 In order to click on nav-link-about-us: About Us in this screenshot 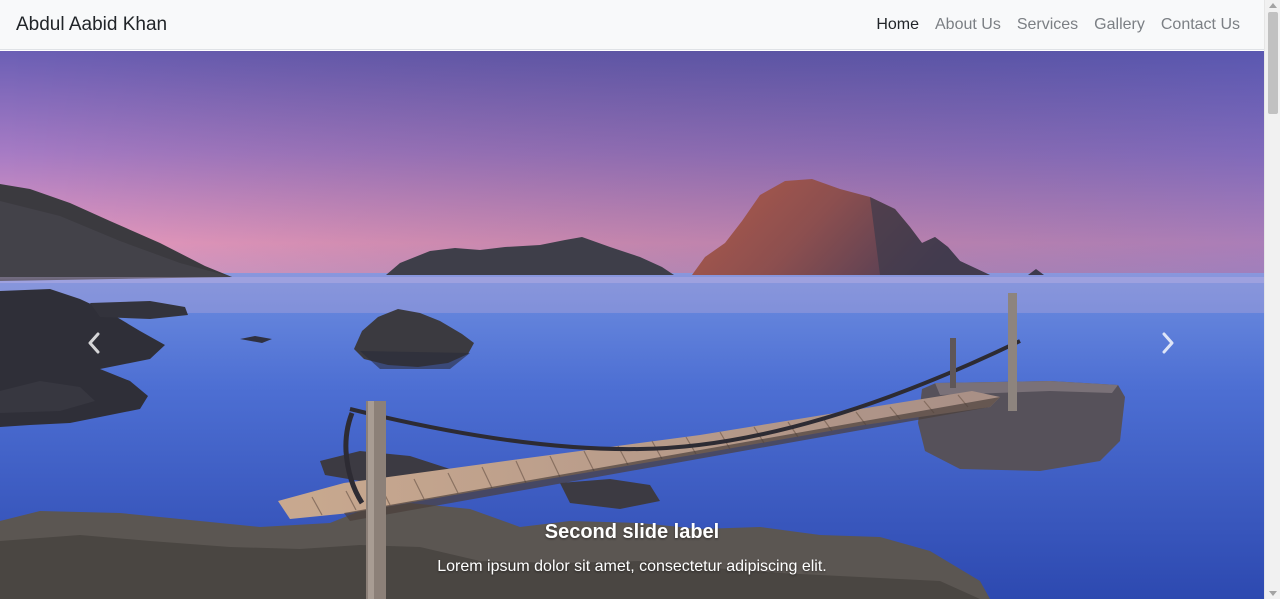, I will do `click(968, 25)`.